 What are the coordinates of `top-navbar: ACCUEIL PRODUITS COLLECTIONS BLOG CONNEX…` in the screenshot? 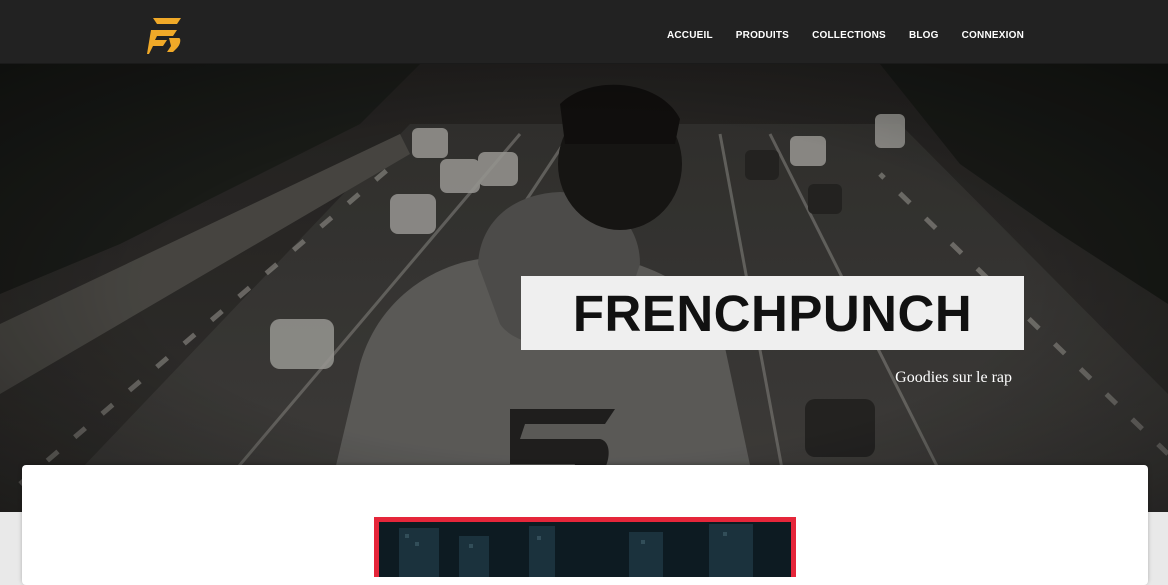 It's located at (584, 32).